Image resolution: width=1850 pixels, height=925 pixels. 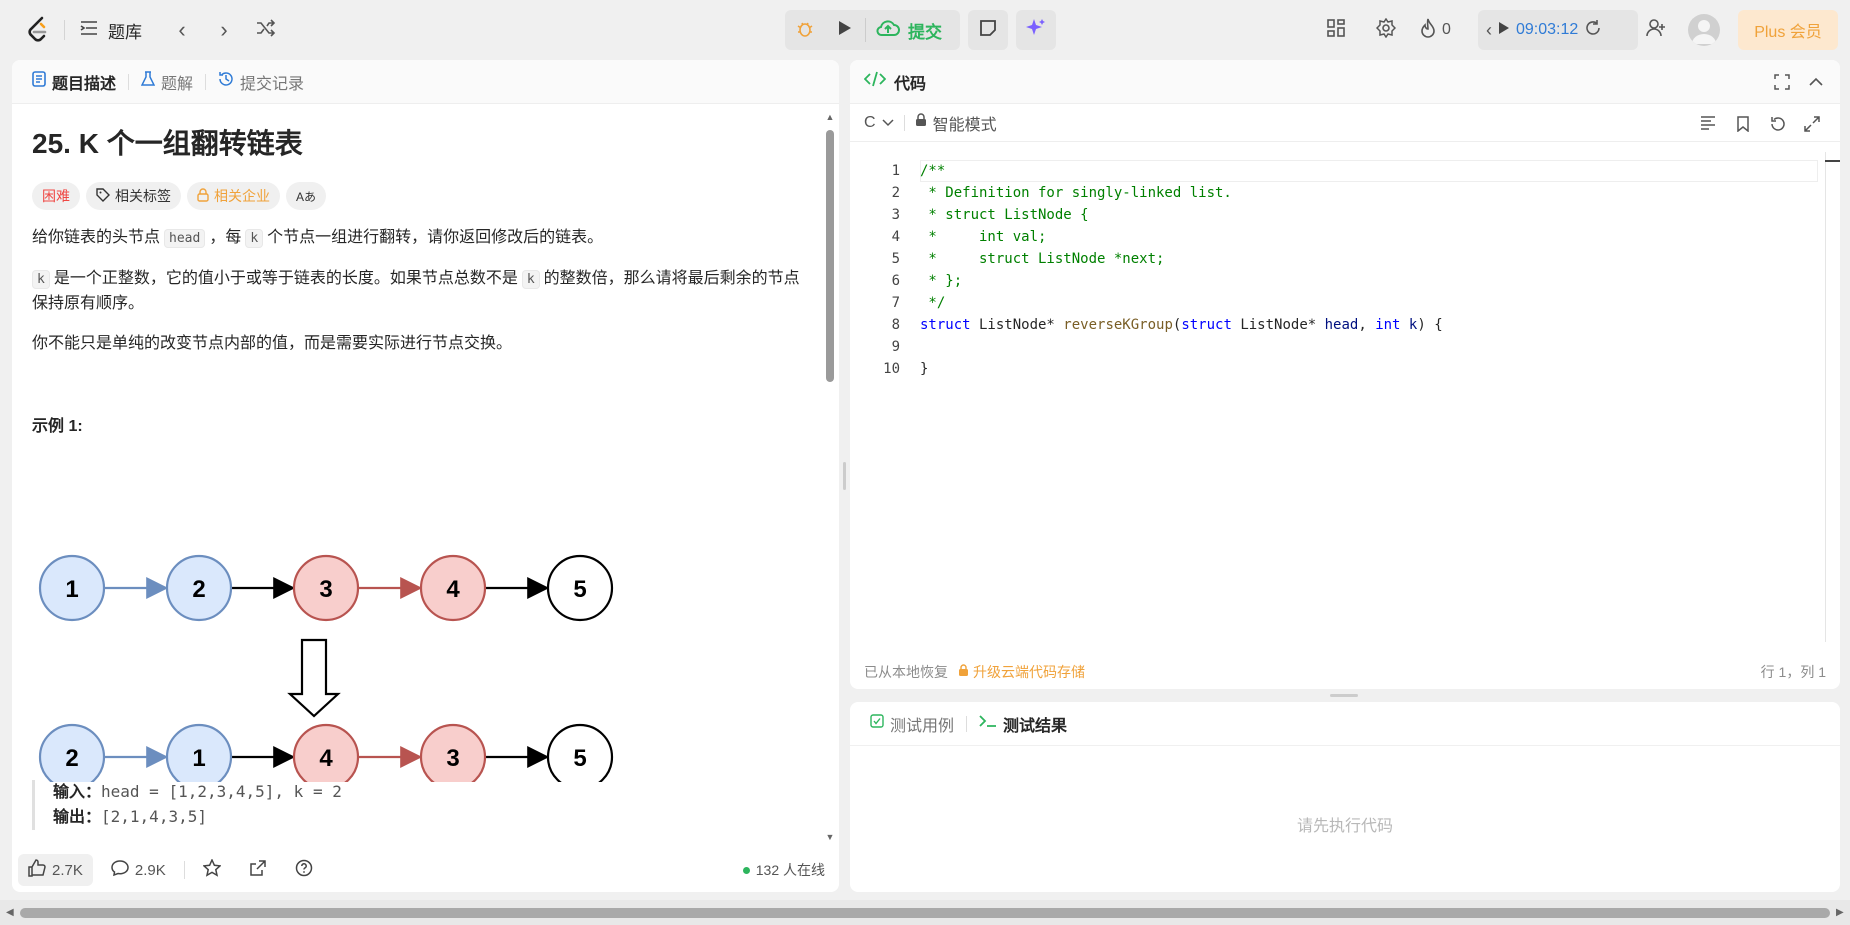 What do you see at coordinates (242, 196) in the screenshot?
I see `company-label: 相关企业` at bounding box center [242, 196].